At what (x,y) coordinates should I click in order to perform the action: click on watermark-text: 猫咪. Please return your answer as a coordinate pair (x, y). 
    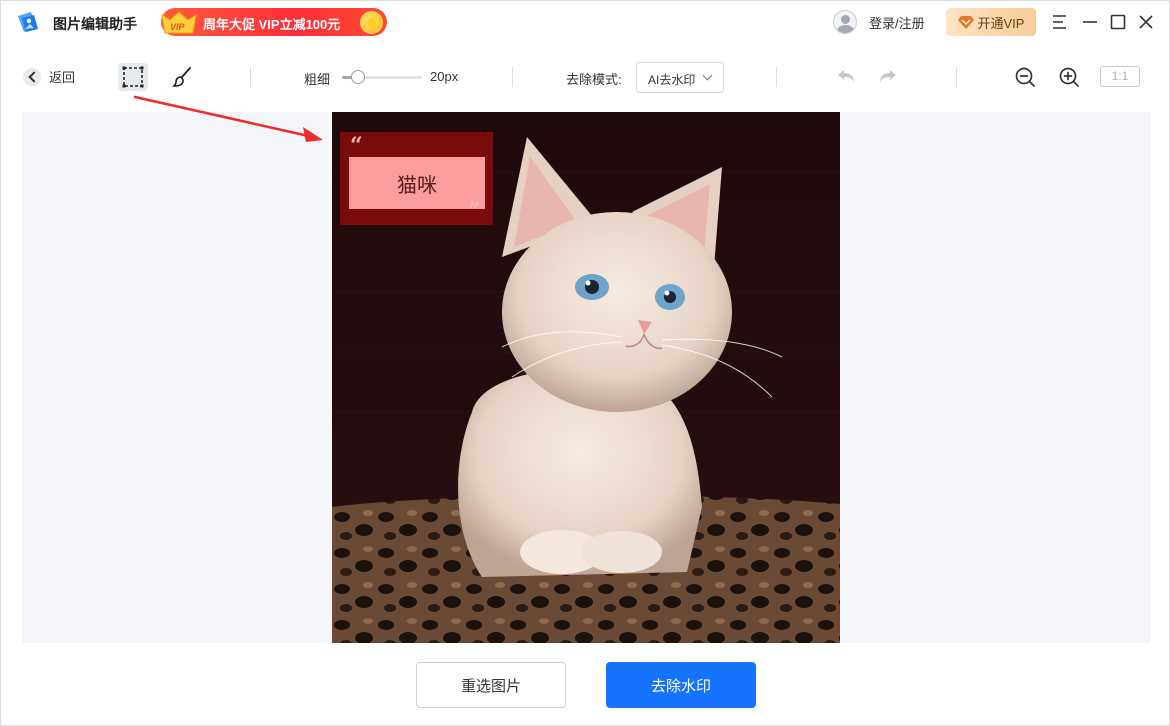
    Looking at the image, I should click on (417, 185).